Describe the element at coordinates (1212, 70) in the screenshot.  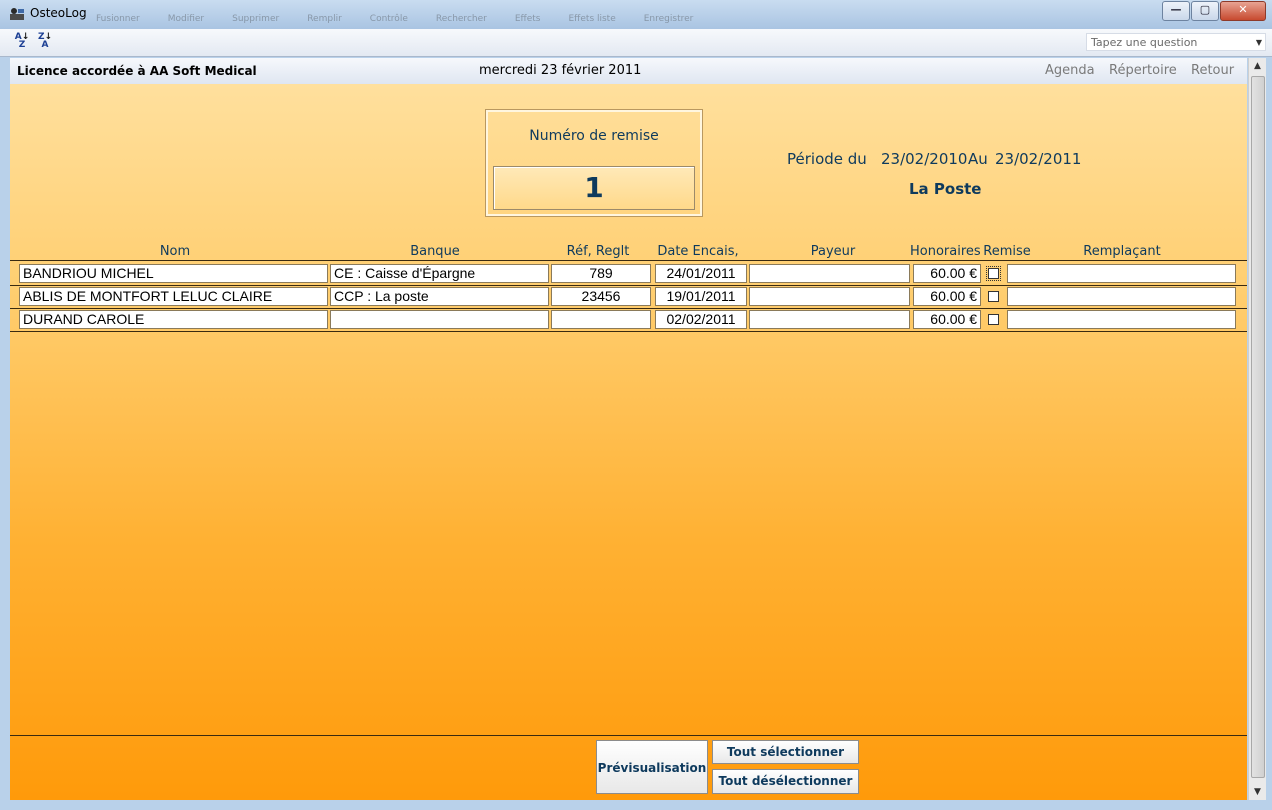
I see `retour-link: Retour` at that location.